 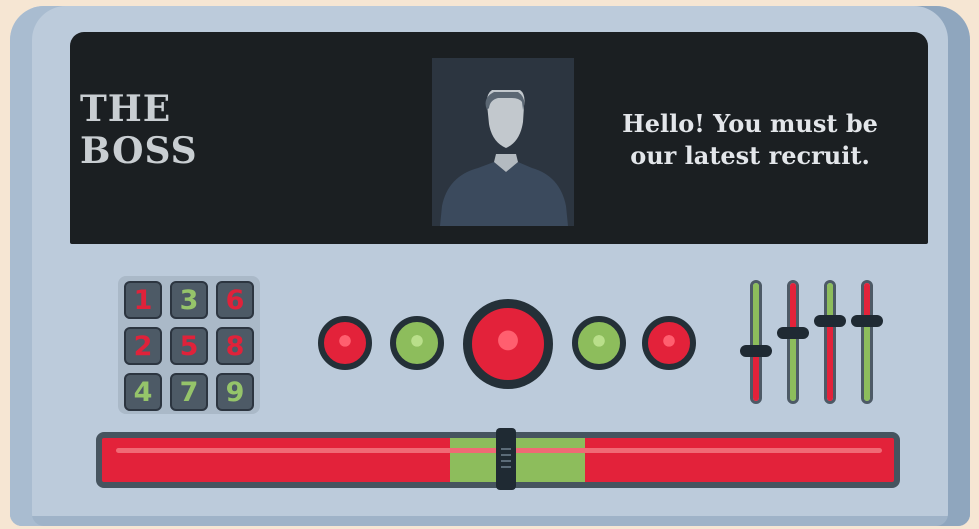 What do you see at coordinates (143, 392) in the screenshot?
I see `keypad-key-4: 4` at bounding box center [143, 392].